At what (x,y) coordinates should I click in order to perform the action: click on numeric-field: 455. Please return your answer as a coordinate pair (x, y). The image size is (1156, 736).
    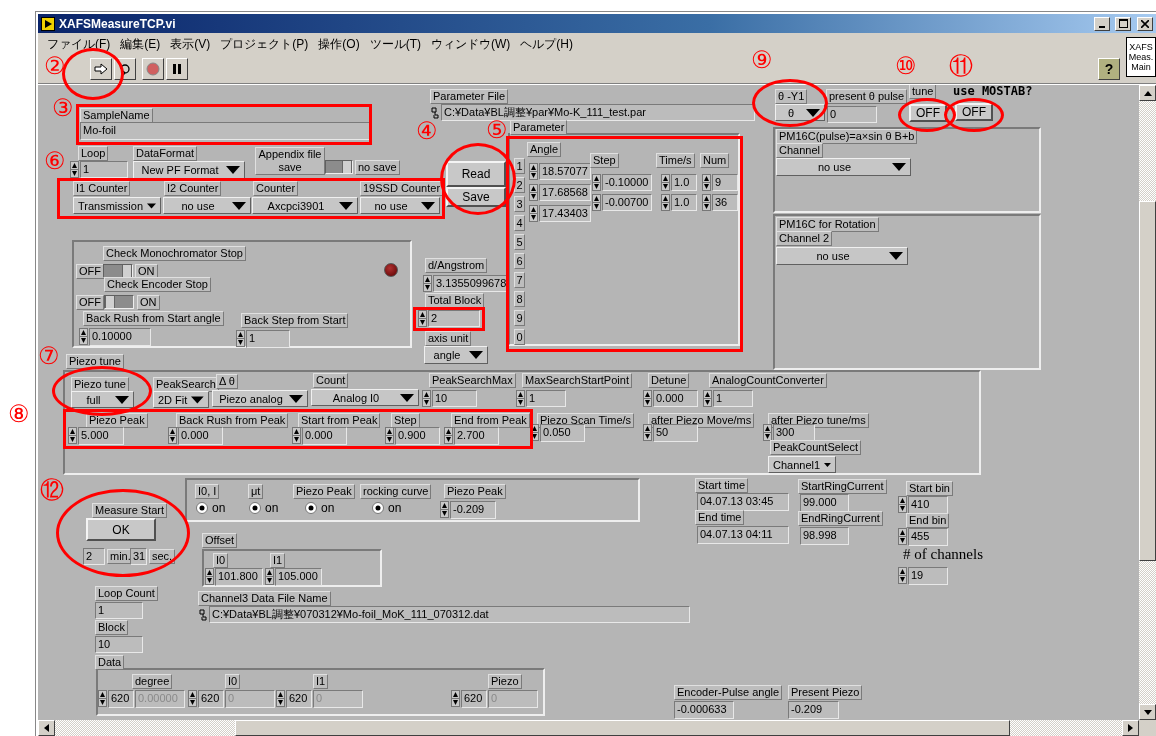
    Looking at the image, I should click on (928, 537).